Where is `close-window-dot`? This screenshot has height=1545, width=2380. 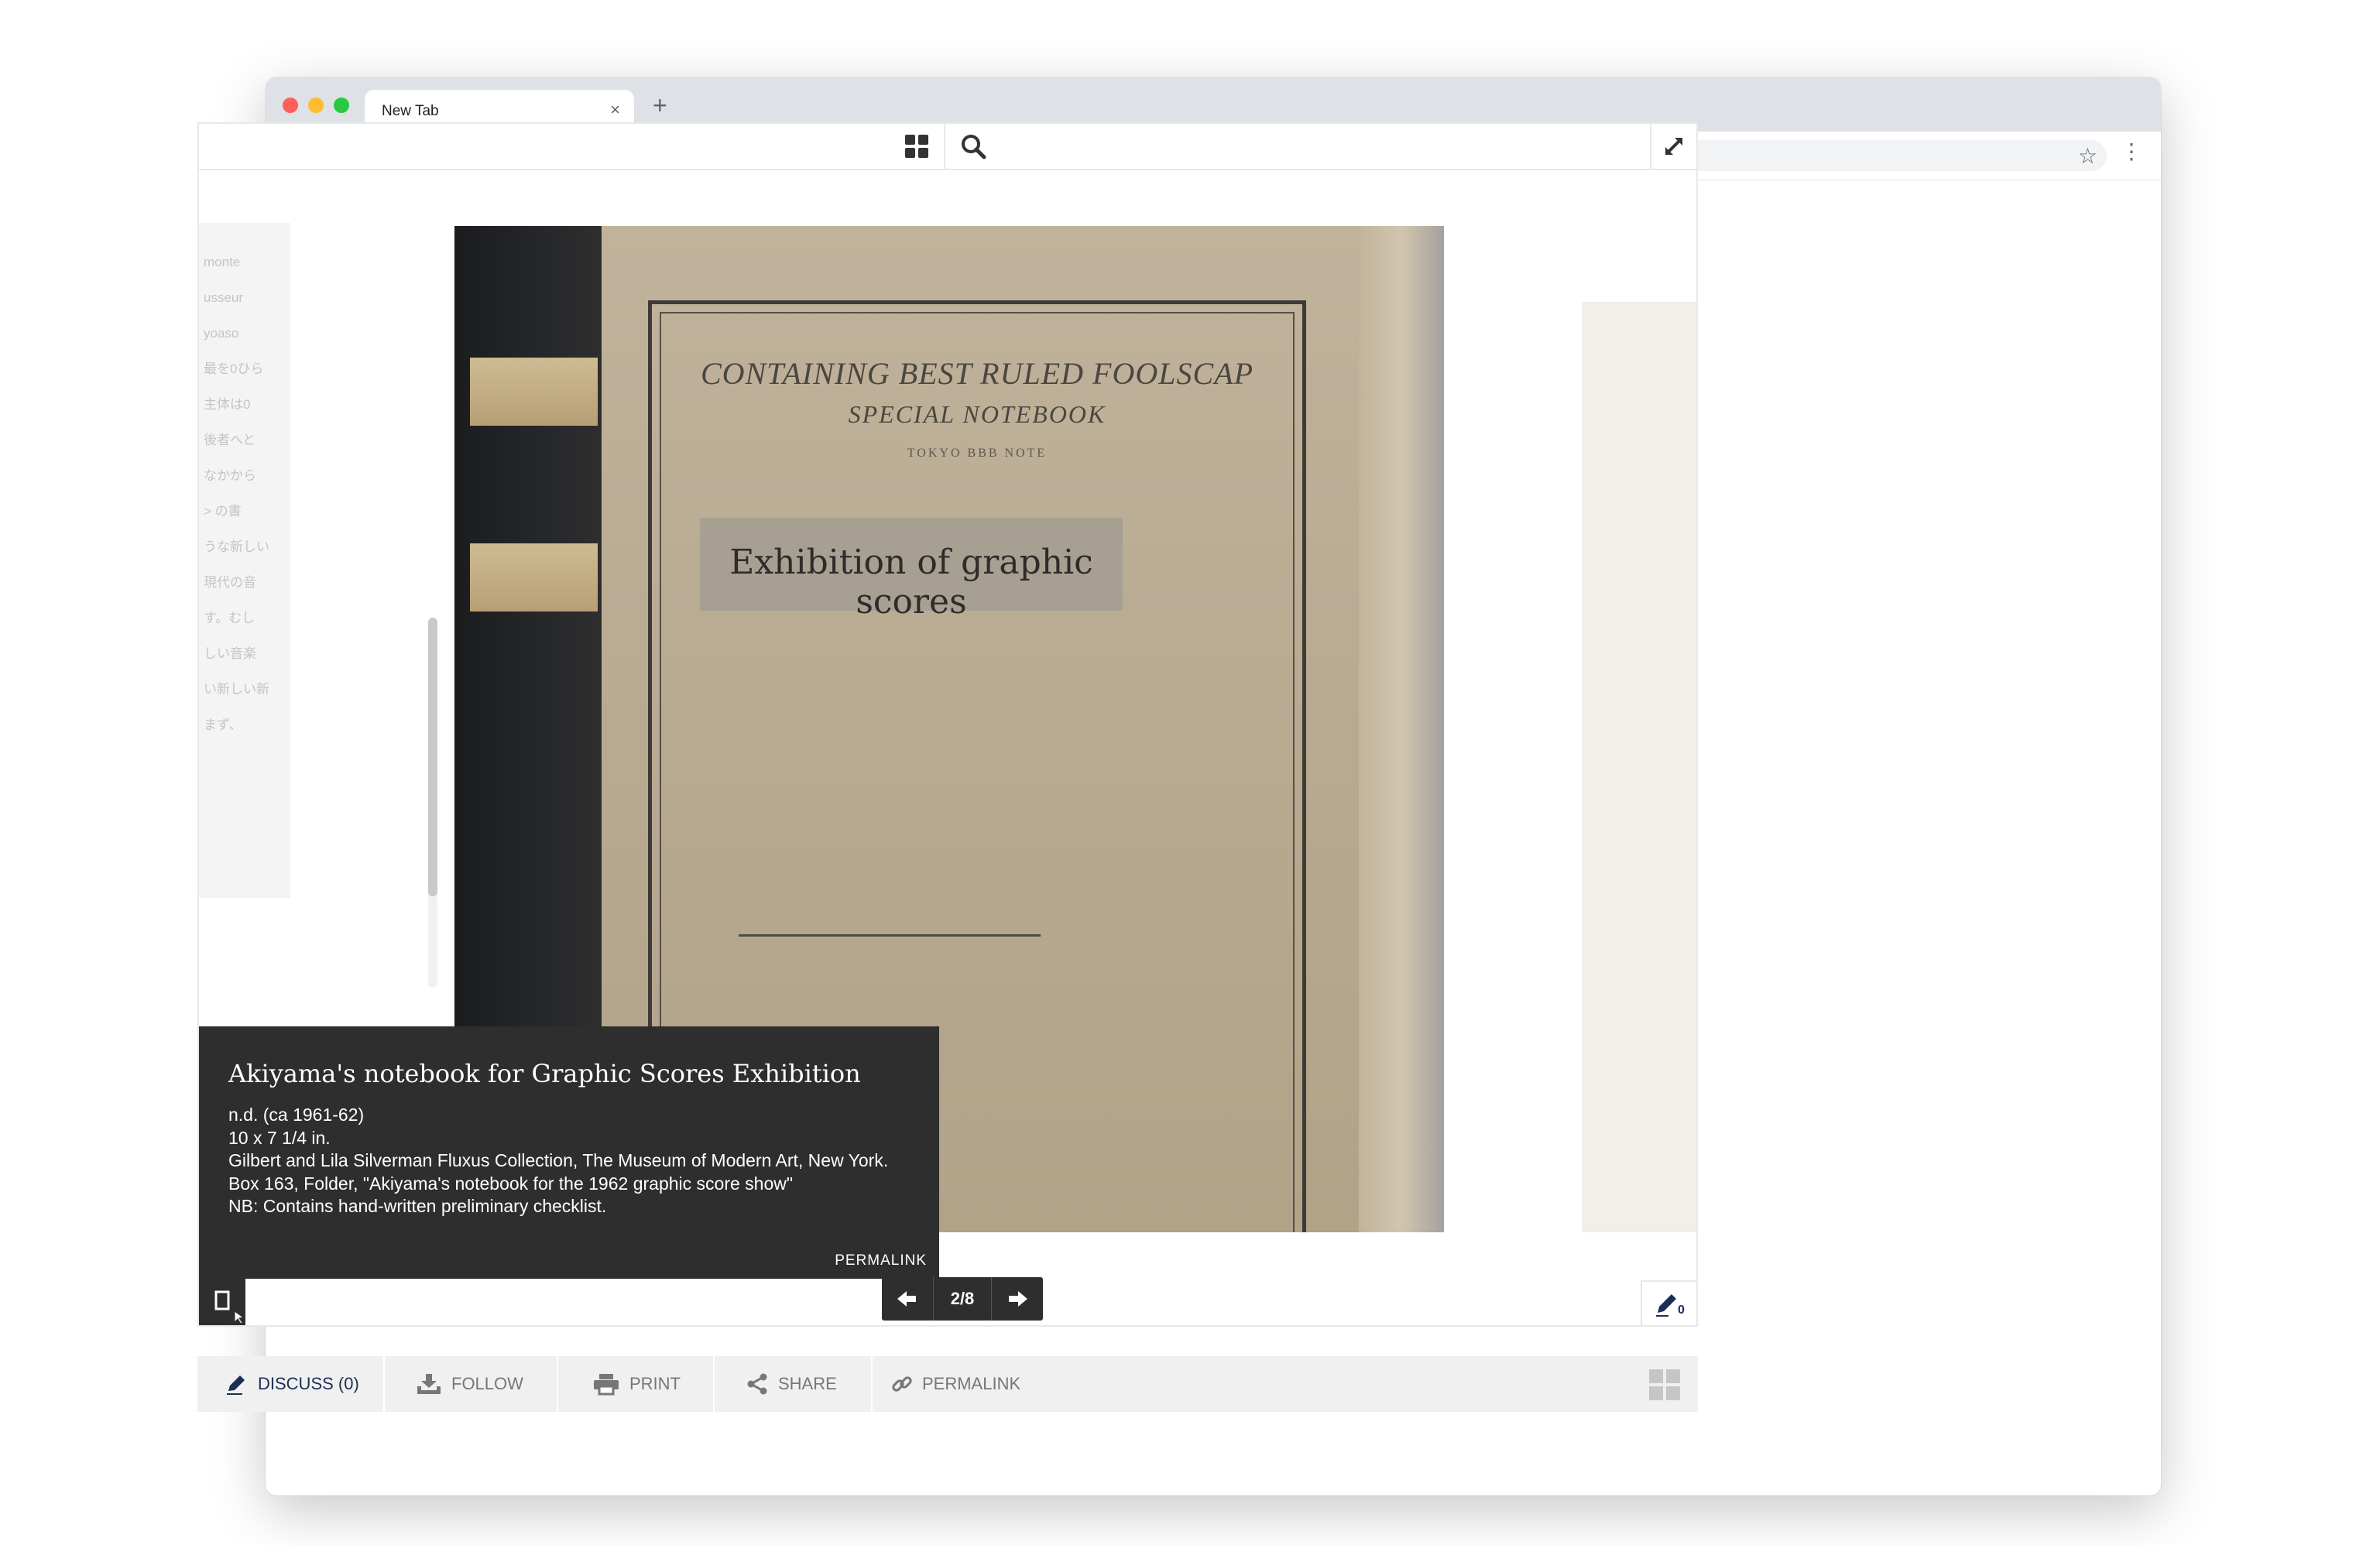
close-window-dot is located at coordinates (291, 106).